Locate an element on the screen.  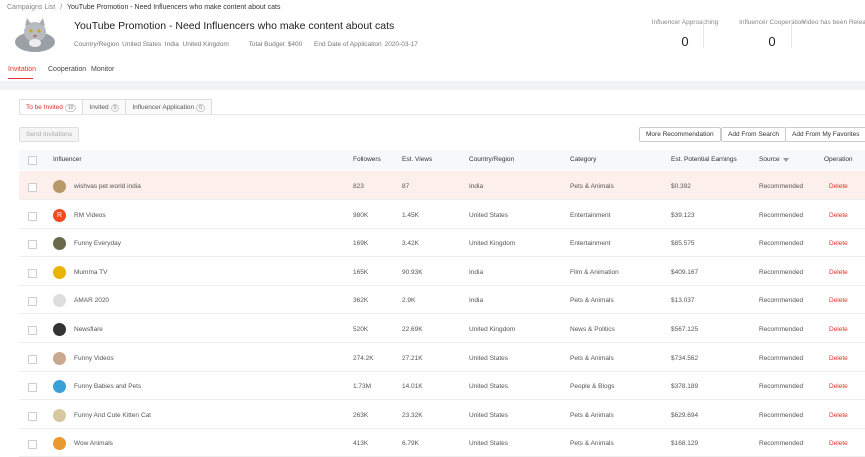
budget-value: $400 is located at coordinates (295, 44).